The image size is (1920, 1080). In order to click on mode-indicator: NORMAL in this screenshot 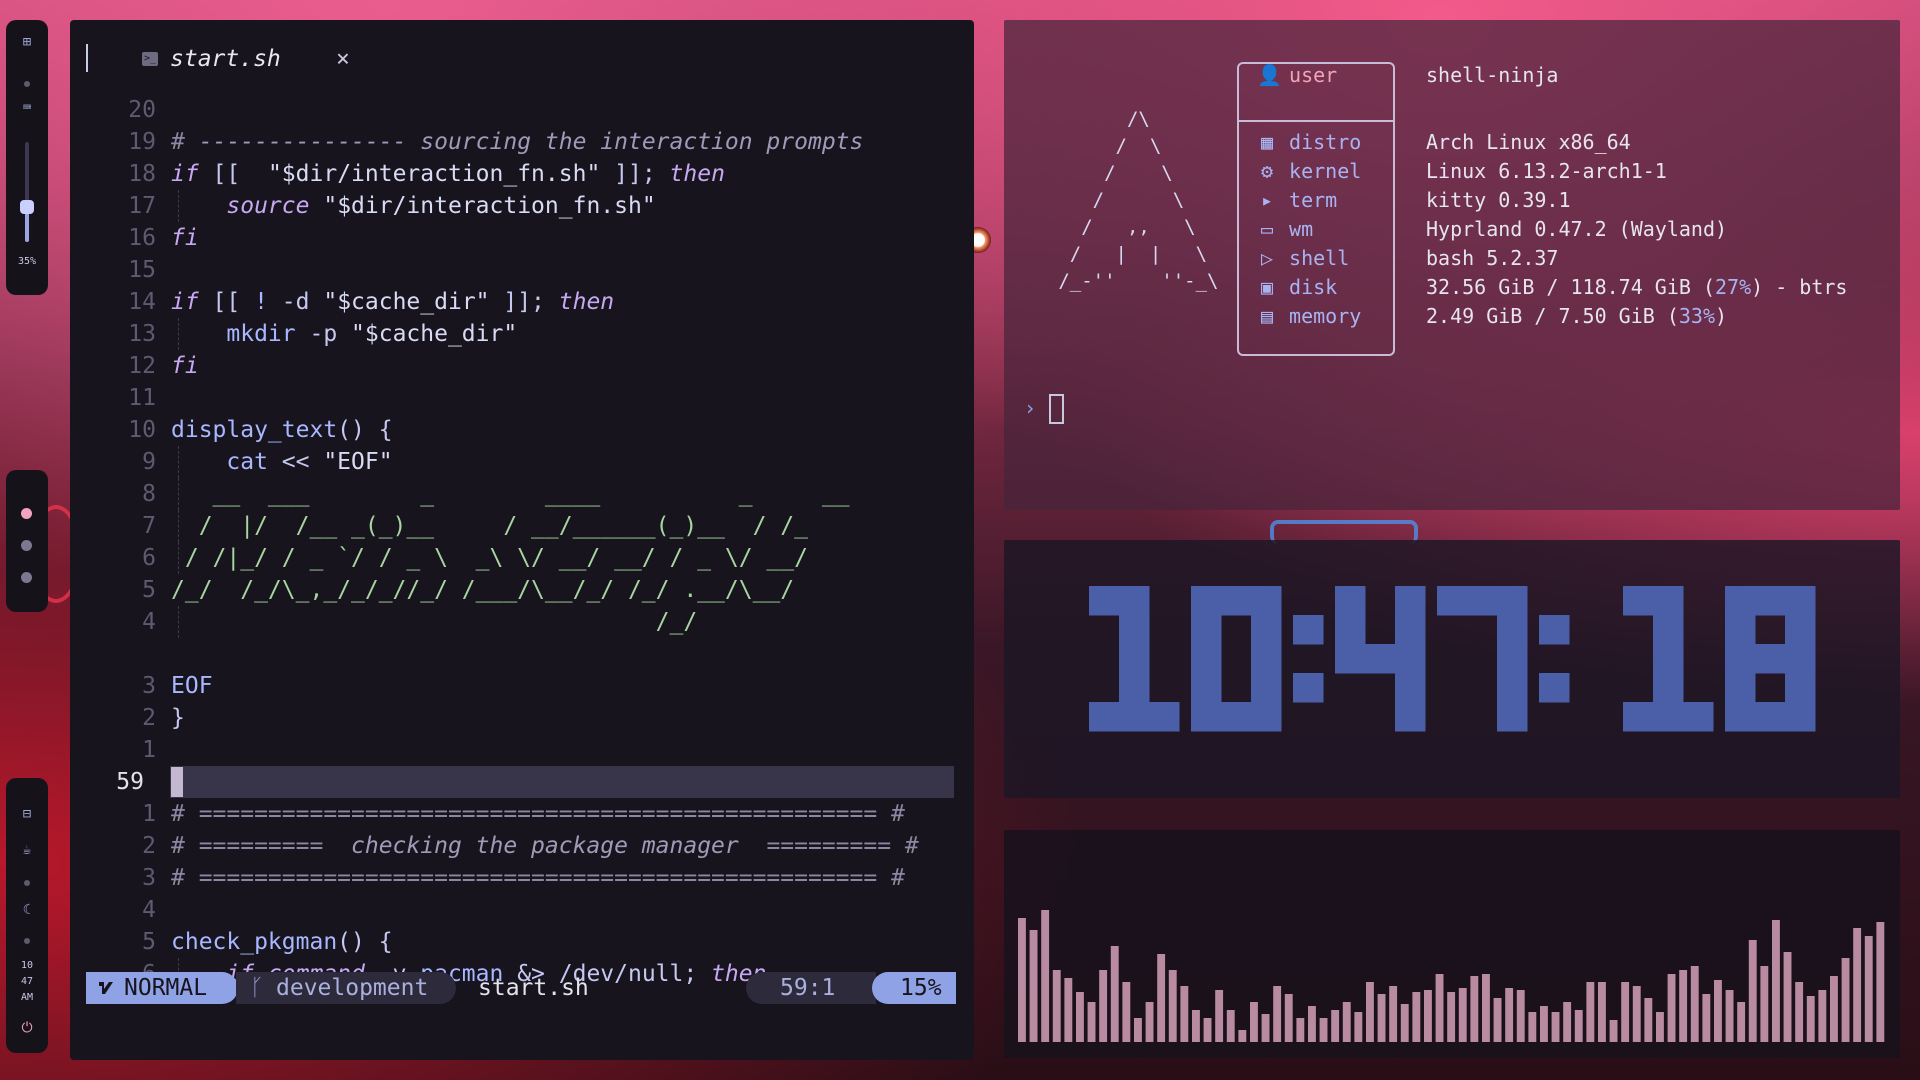, I will do `click(162, 988)`.